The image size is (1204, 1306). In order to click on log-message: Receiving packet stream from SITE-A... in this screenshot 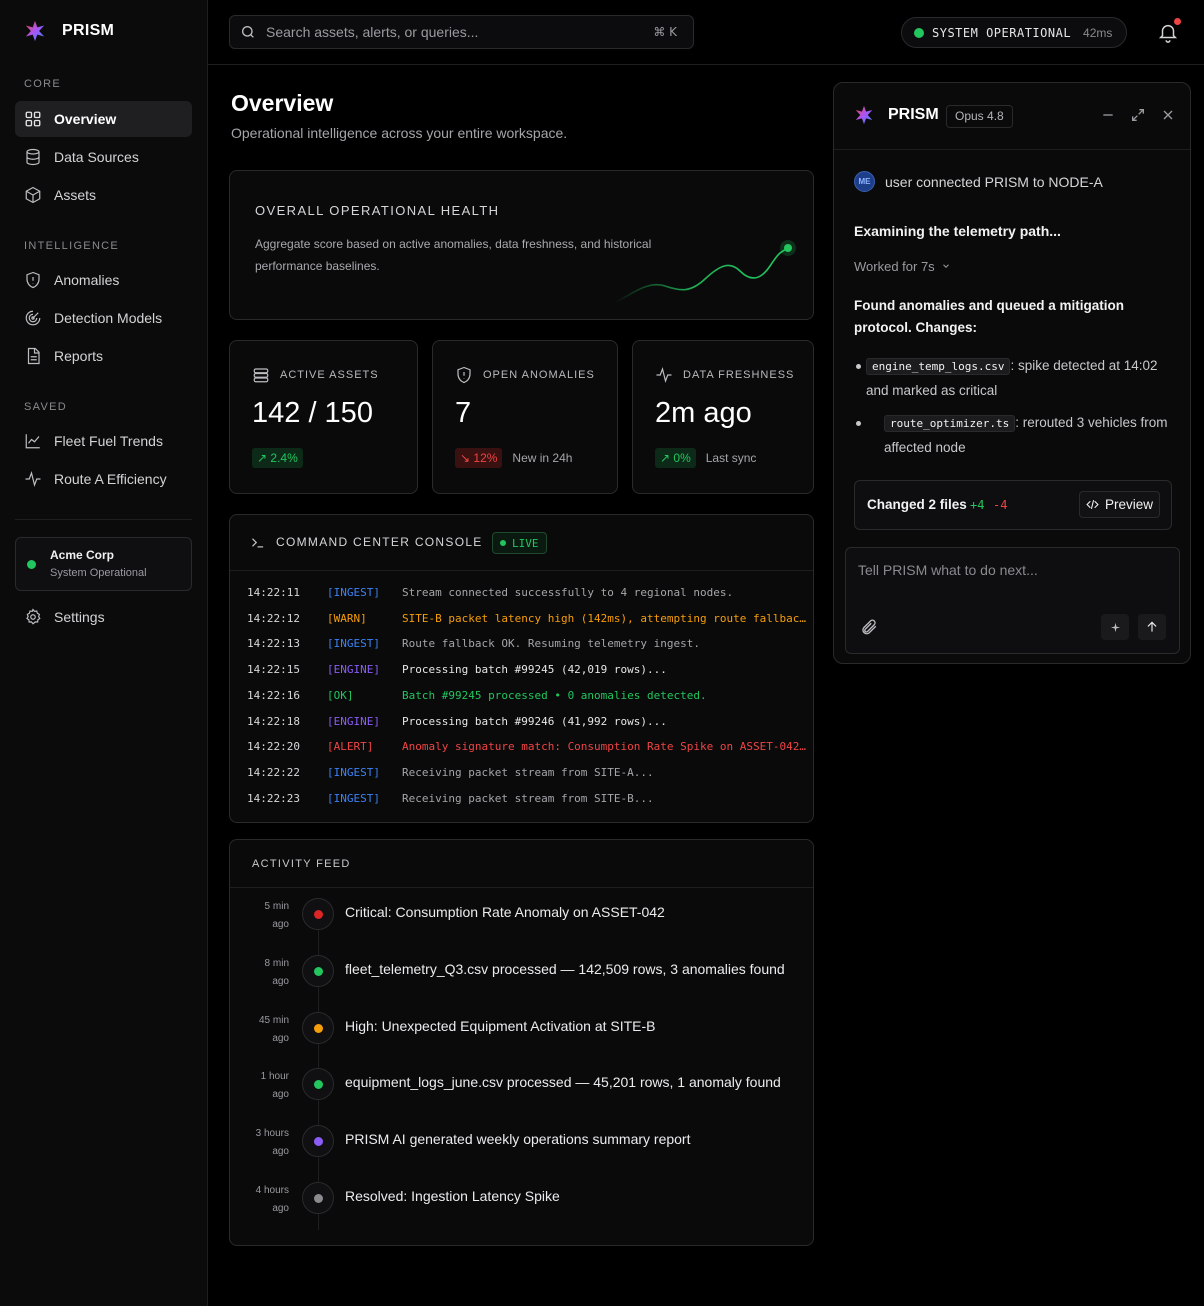, I will do `click(528, 772)`.